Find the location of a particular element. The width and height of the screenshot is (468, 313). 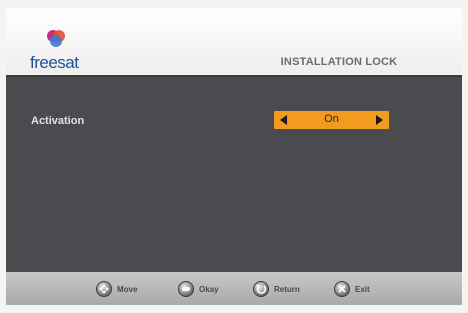

arrow-right-icon is located at coordinates (379, 120).